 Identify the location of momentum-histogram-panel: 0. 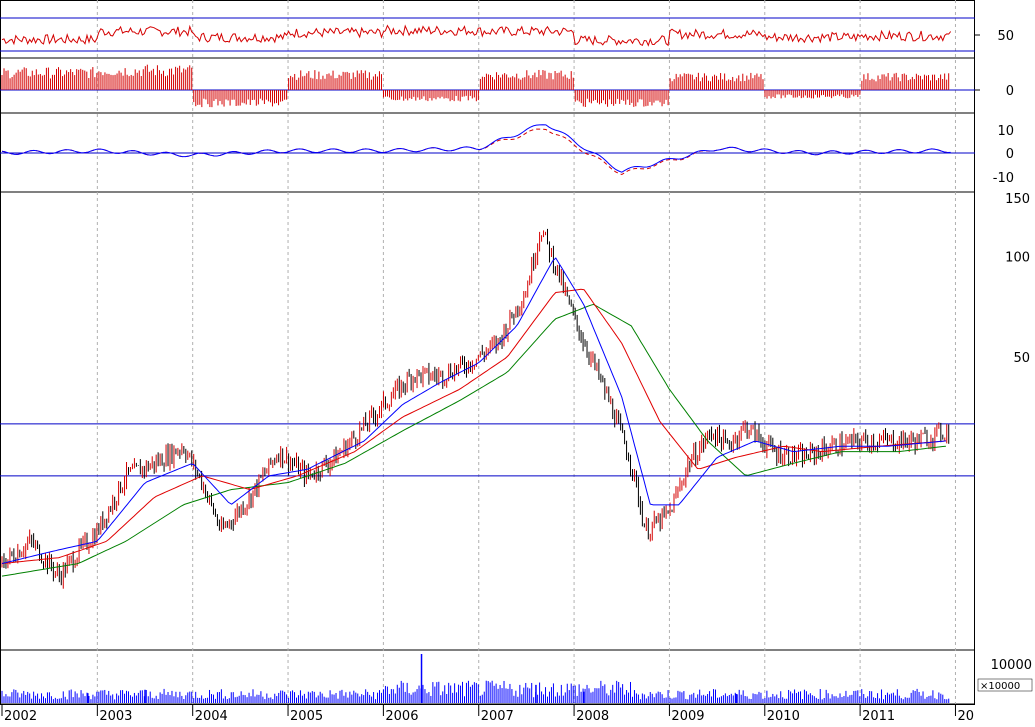
(507, 86).